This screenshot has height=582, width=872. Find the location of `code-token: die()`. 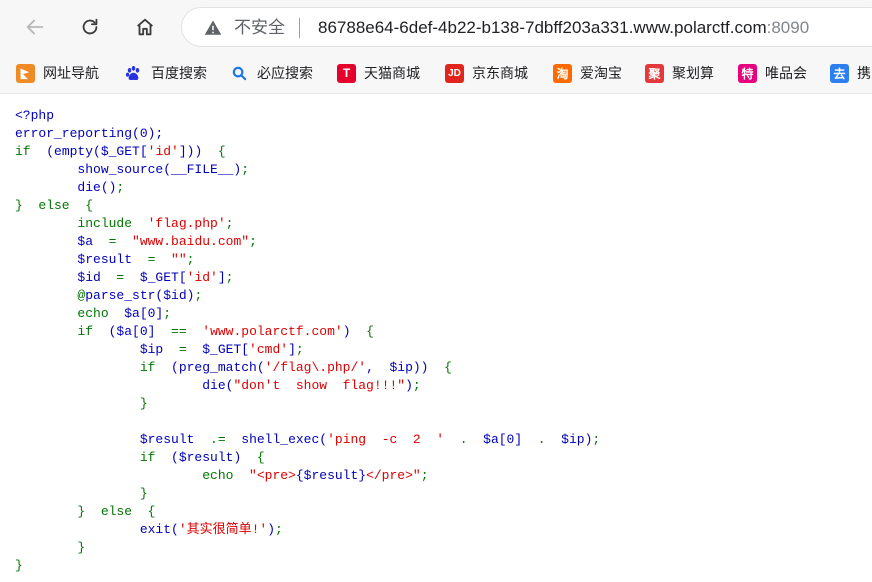

code-token: die() is located at coordinates (66, 187).